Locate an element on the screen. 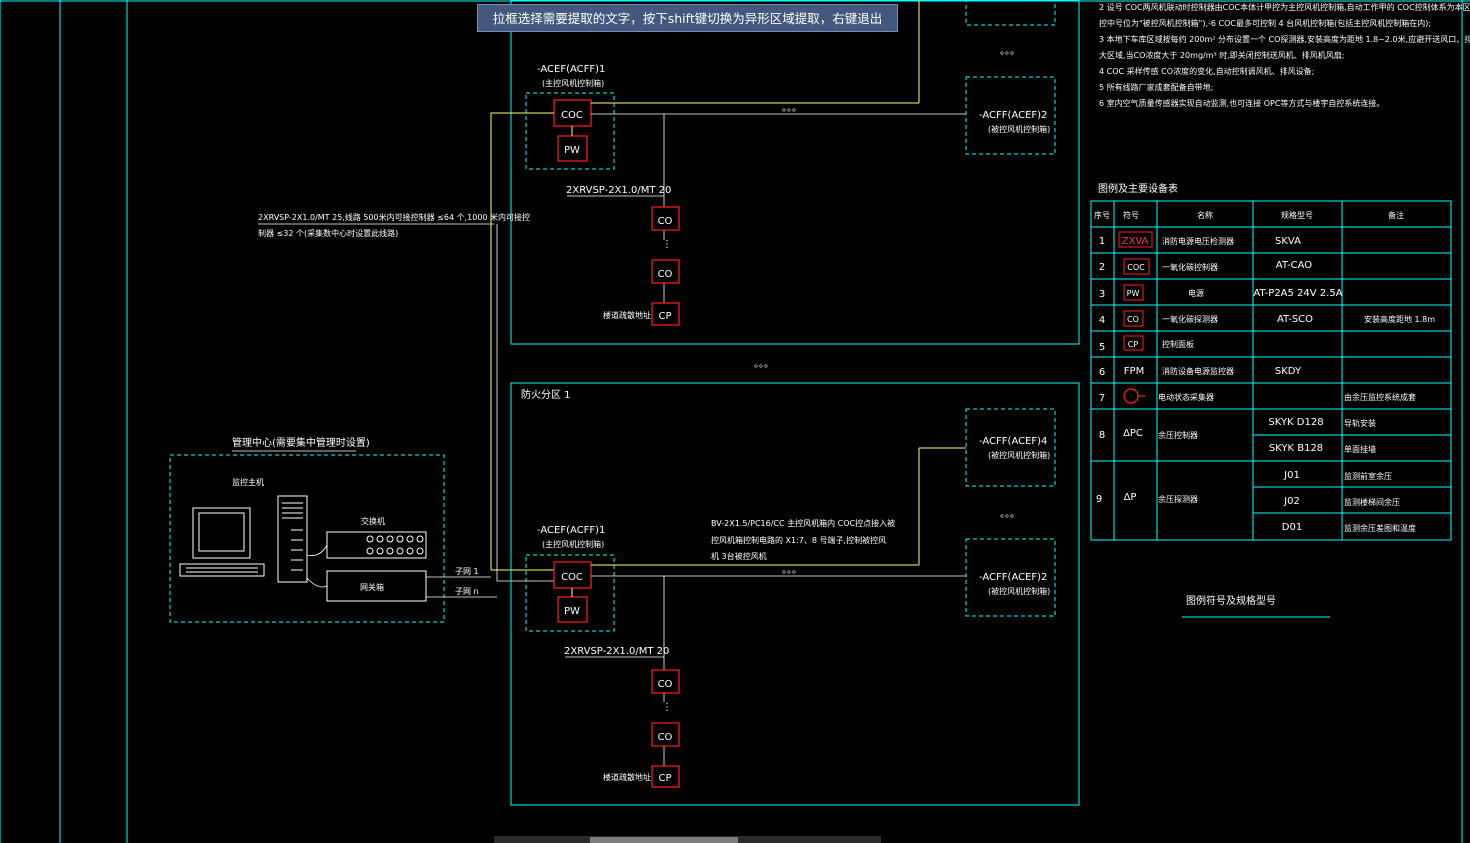 Image resolution: width=1470 pixels, height=843 pixels. legend-row9-note-b: 监测楼梯间余压 is located at coordinates (1372, 502).